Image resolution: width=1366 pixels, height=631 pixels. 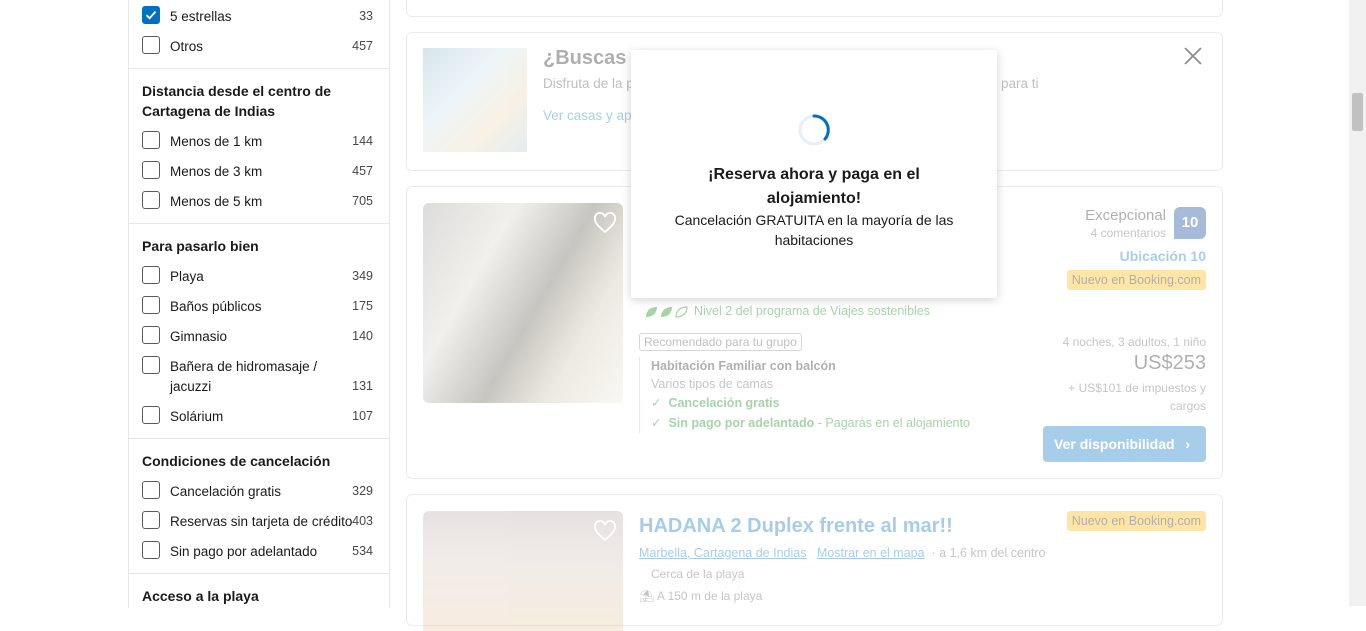 I want to click on filter-group-title-beach-access: Acceso a la playa, so click(x=200, y=596).